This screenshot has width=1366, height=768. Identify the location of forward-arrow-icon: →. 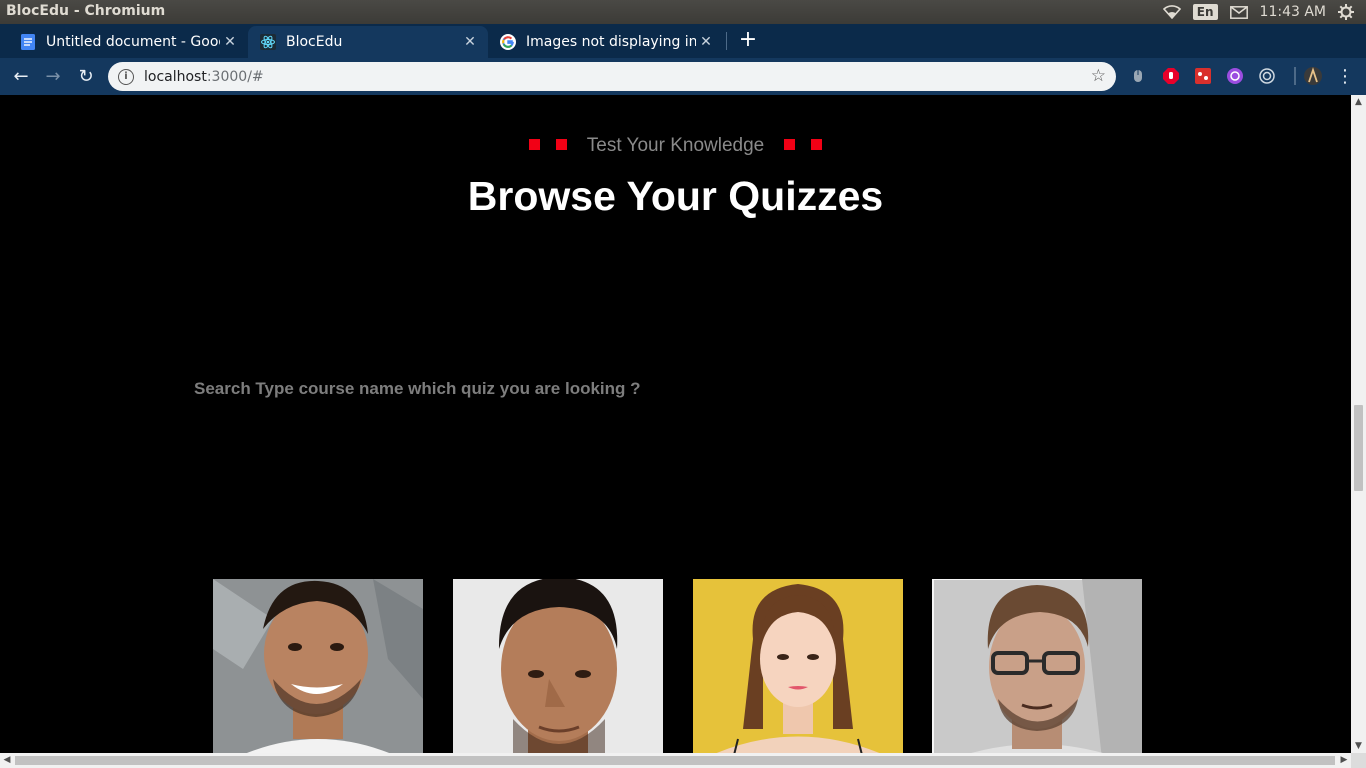
(53, 77).